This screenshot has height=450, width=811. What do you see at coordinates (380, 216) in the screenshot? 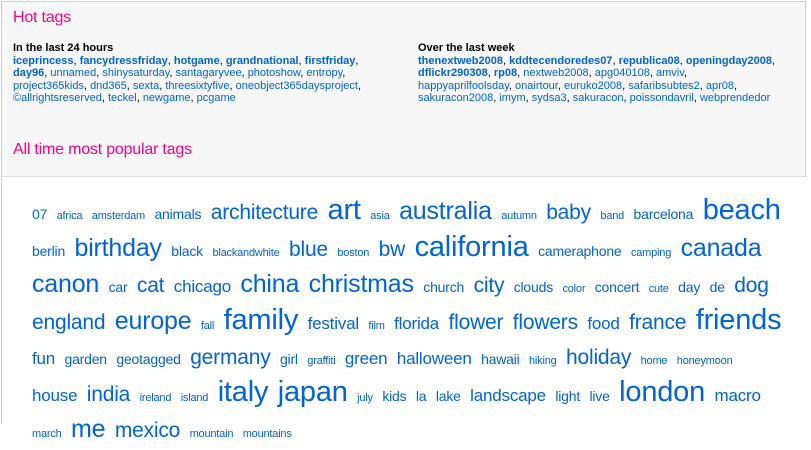
I see `popular-tag-link: asia` at bounding box center [380, 216].